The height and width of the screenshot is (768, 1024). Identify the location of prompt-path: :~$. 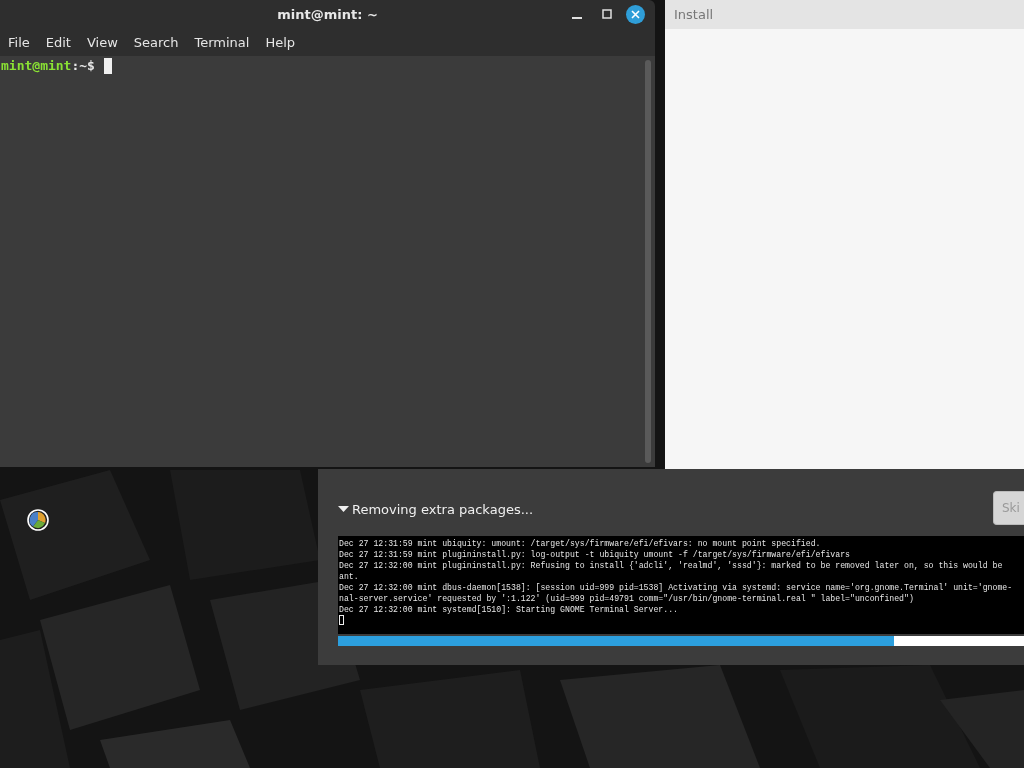
(83, 65).